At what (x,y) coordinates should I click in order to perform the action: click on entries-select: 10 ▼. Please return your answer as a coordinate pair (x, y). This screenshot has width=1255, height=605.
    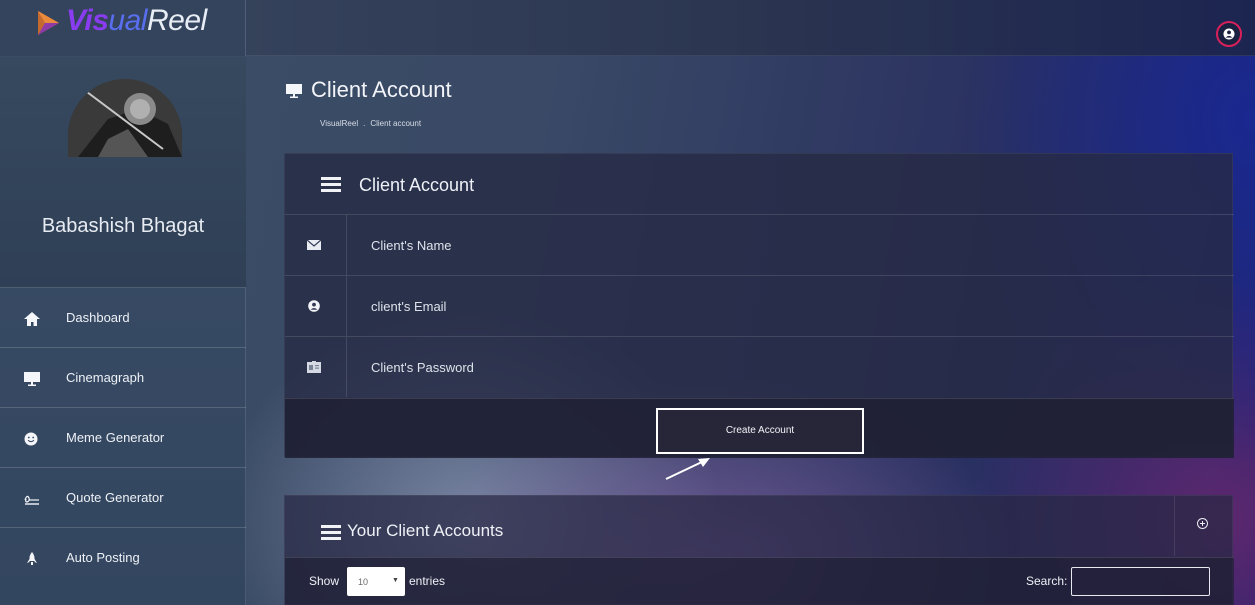
    Looking at the image, I should click on (376, 581).